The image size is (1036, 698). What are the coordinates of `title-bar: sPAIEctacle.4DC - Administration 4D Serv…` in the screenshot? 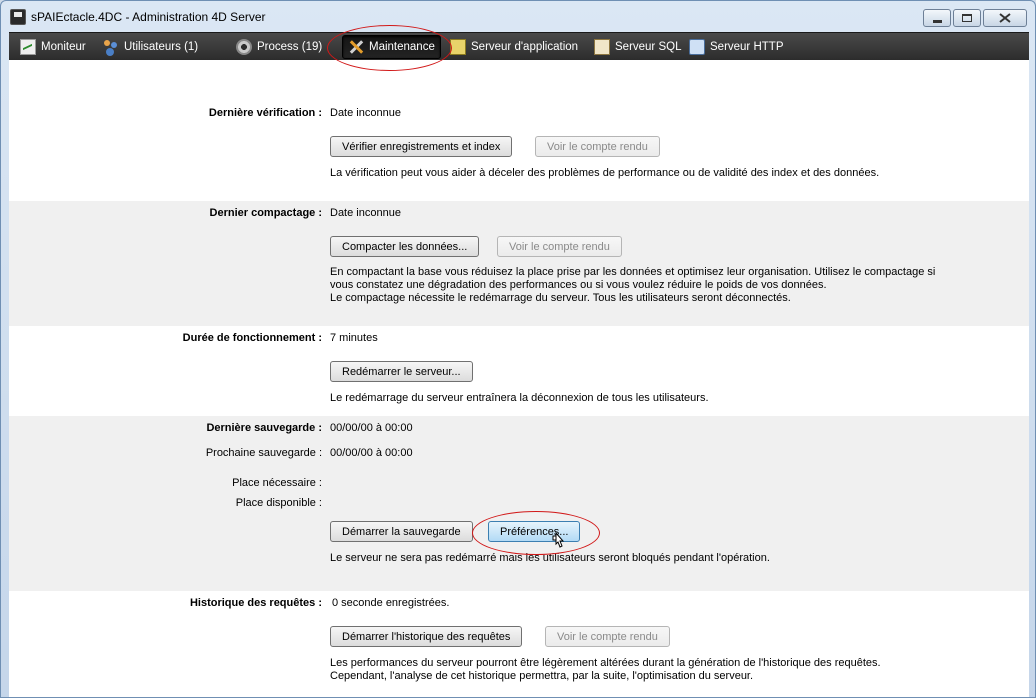 It's located at (518, 17).